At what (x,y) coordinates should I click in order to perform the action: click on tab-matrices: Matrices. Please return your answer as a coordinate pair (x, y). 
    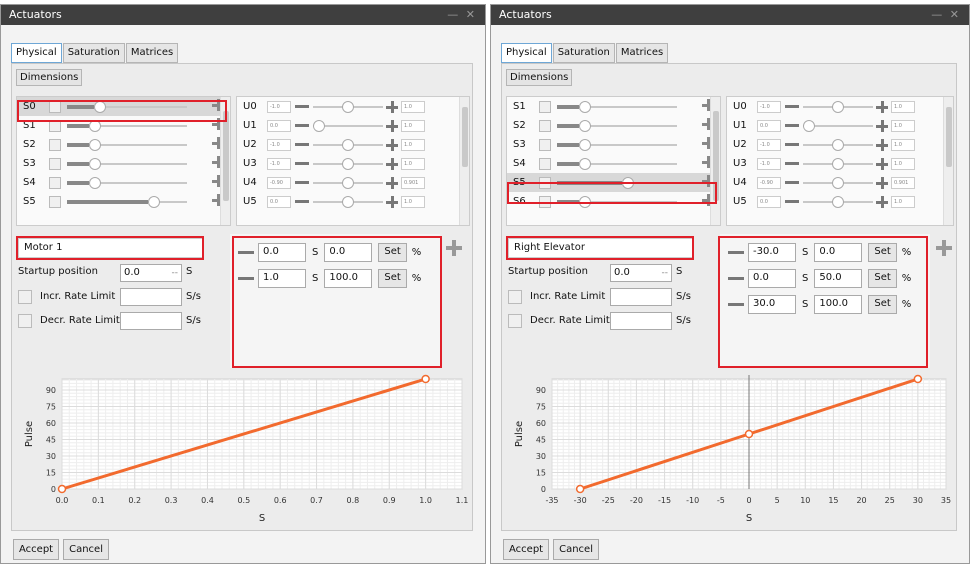
    Looking at the image, I should click on (152, 53).